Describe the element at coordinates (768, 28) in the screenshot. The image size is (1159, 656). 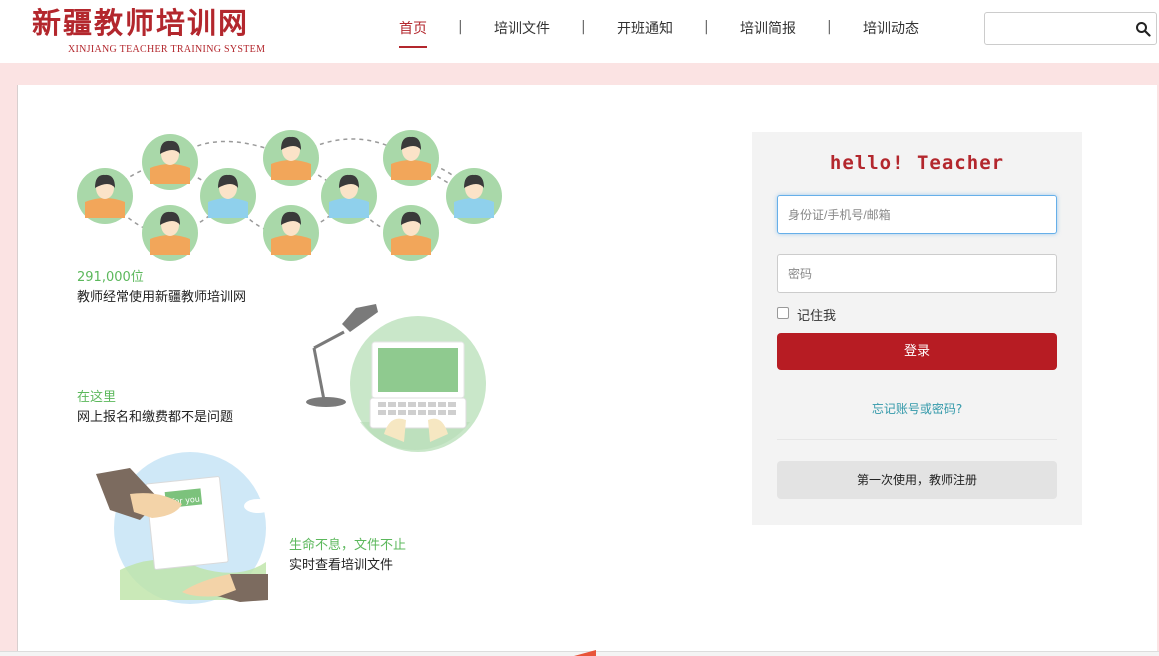
I see `nav-item-training-brief: 培训简报` at that location.